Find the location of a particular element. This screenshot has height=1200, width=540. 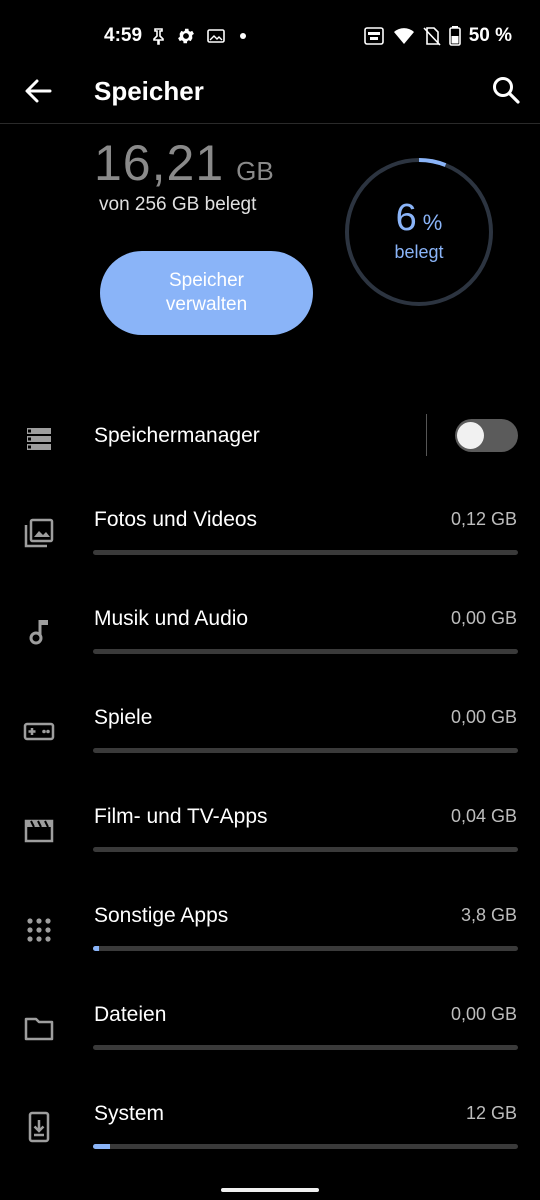

wifi-icon is located at coordinates (404, 36).